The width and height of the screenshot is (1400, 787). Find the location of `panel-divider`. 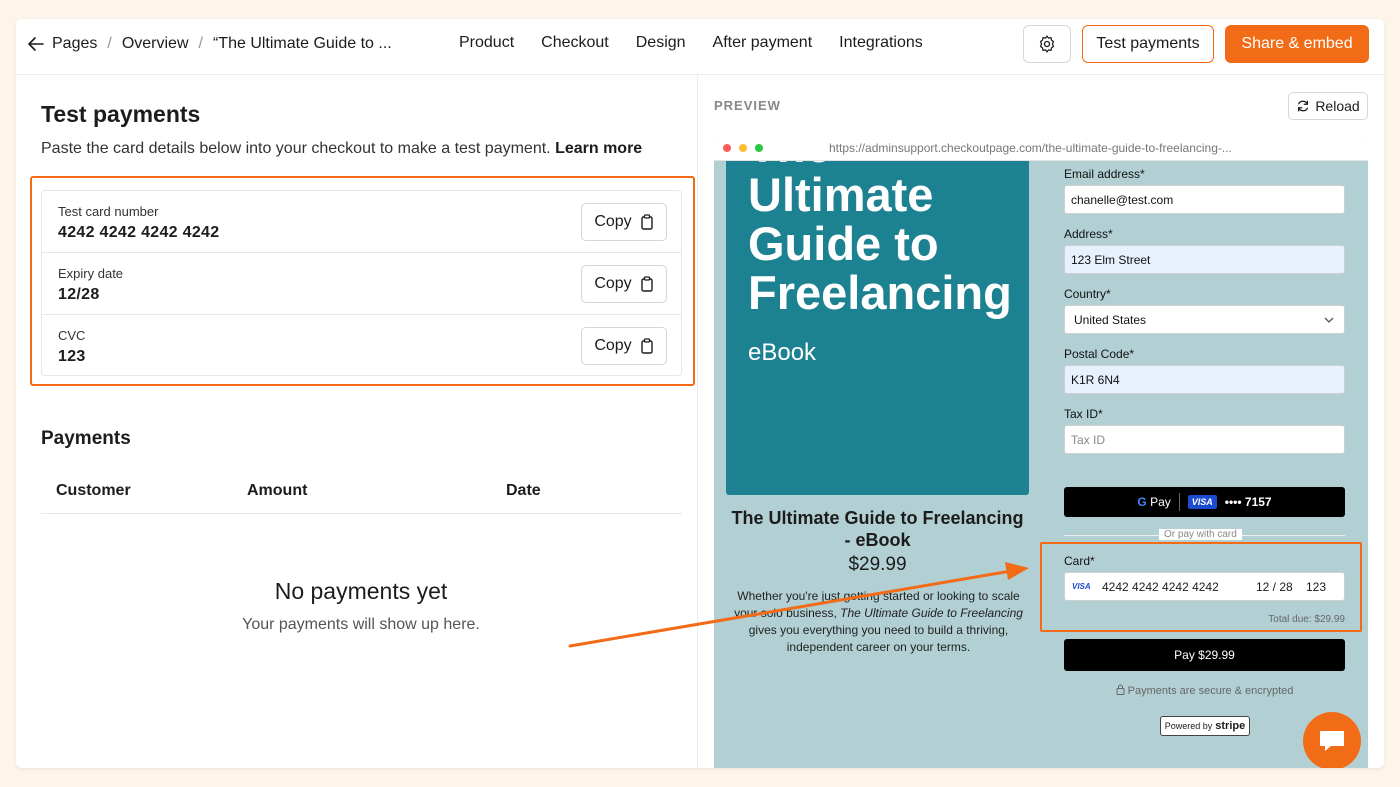

panel-divider is located at coordinates (697, 421).